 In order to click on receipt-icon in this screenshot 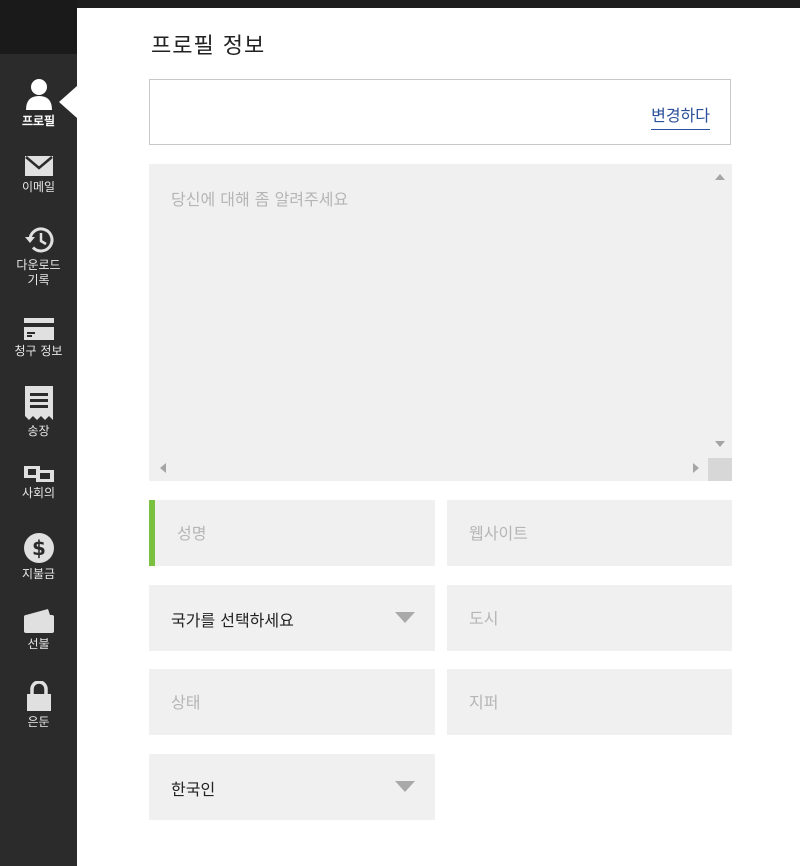, I will do `click(38, 403)`.